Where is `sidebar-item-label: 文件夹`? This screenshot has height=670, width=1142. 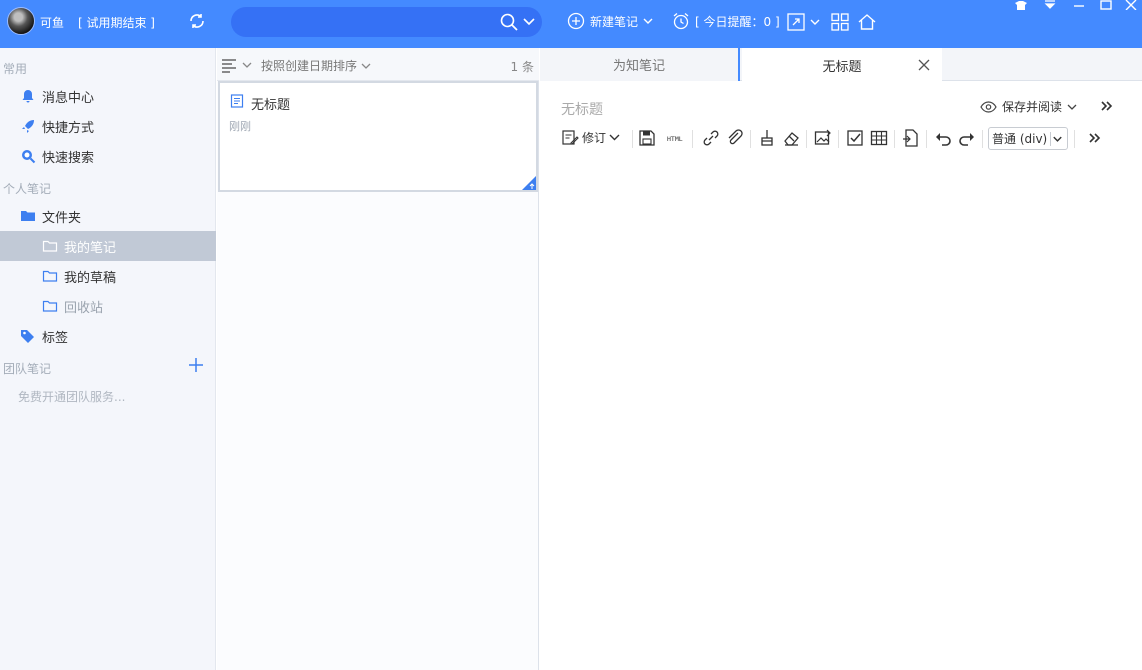
sidebar-item-label: 文件夹 is located at coordinates (62, 218).